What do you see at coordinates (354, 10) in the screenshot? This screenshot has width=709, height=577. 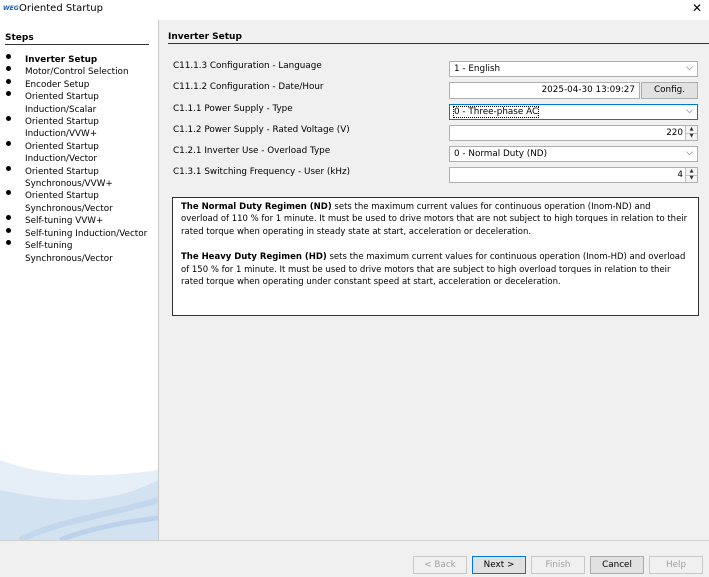 I see `title-bar: WEG Oriented Startup ✕` at bounding box center [354, 10].